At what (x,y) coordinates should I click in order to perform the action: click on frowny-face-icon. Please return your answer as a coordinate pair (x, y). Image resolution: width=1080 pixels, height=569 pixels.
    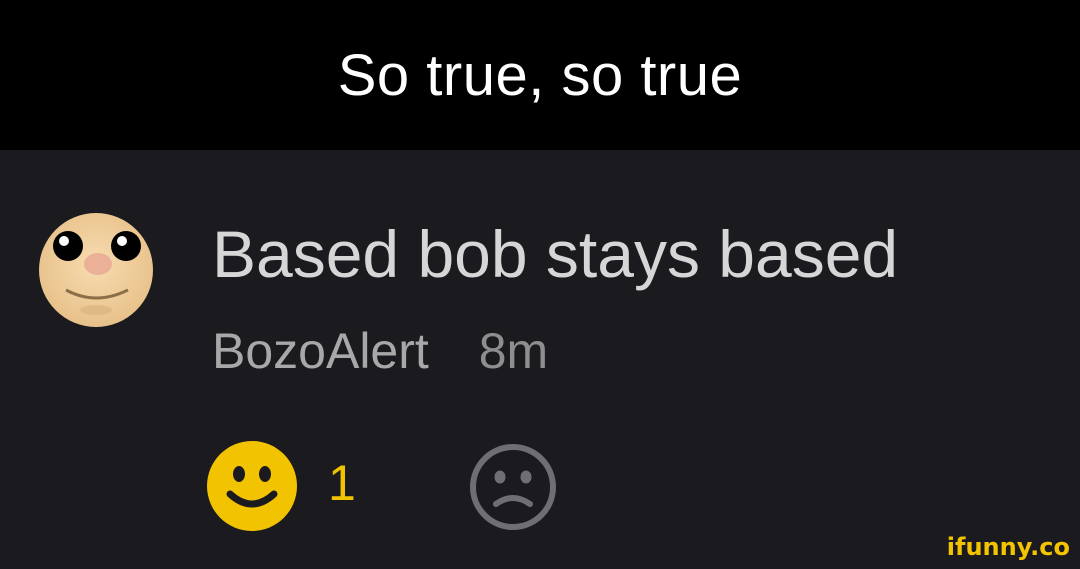
    Looking at the image, I should click on (513, 487).